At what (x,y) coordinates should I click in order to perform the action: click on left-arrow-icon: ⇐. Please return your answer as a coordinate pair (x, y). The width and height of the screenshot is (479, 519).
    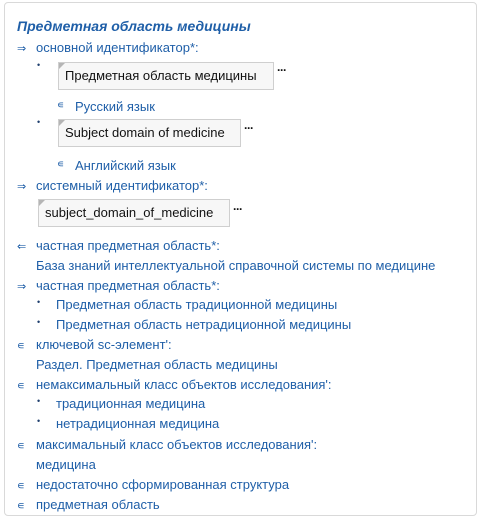
    Looking at the image, I should click on (22, 247).